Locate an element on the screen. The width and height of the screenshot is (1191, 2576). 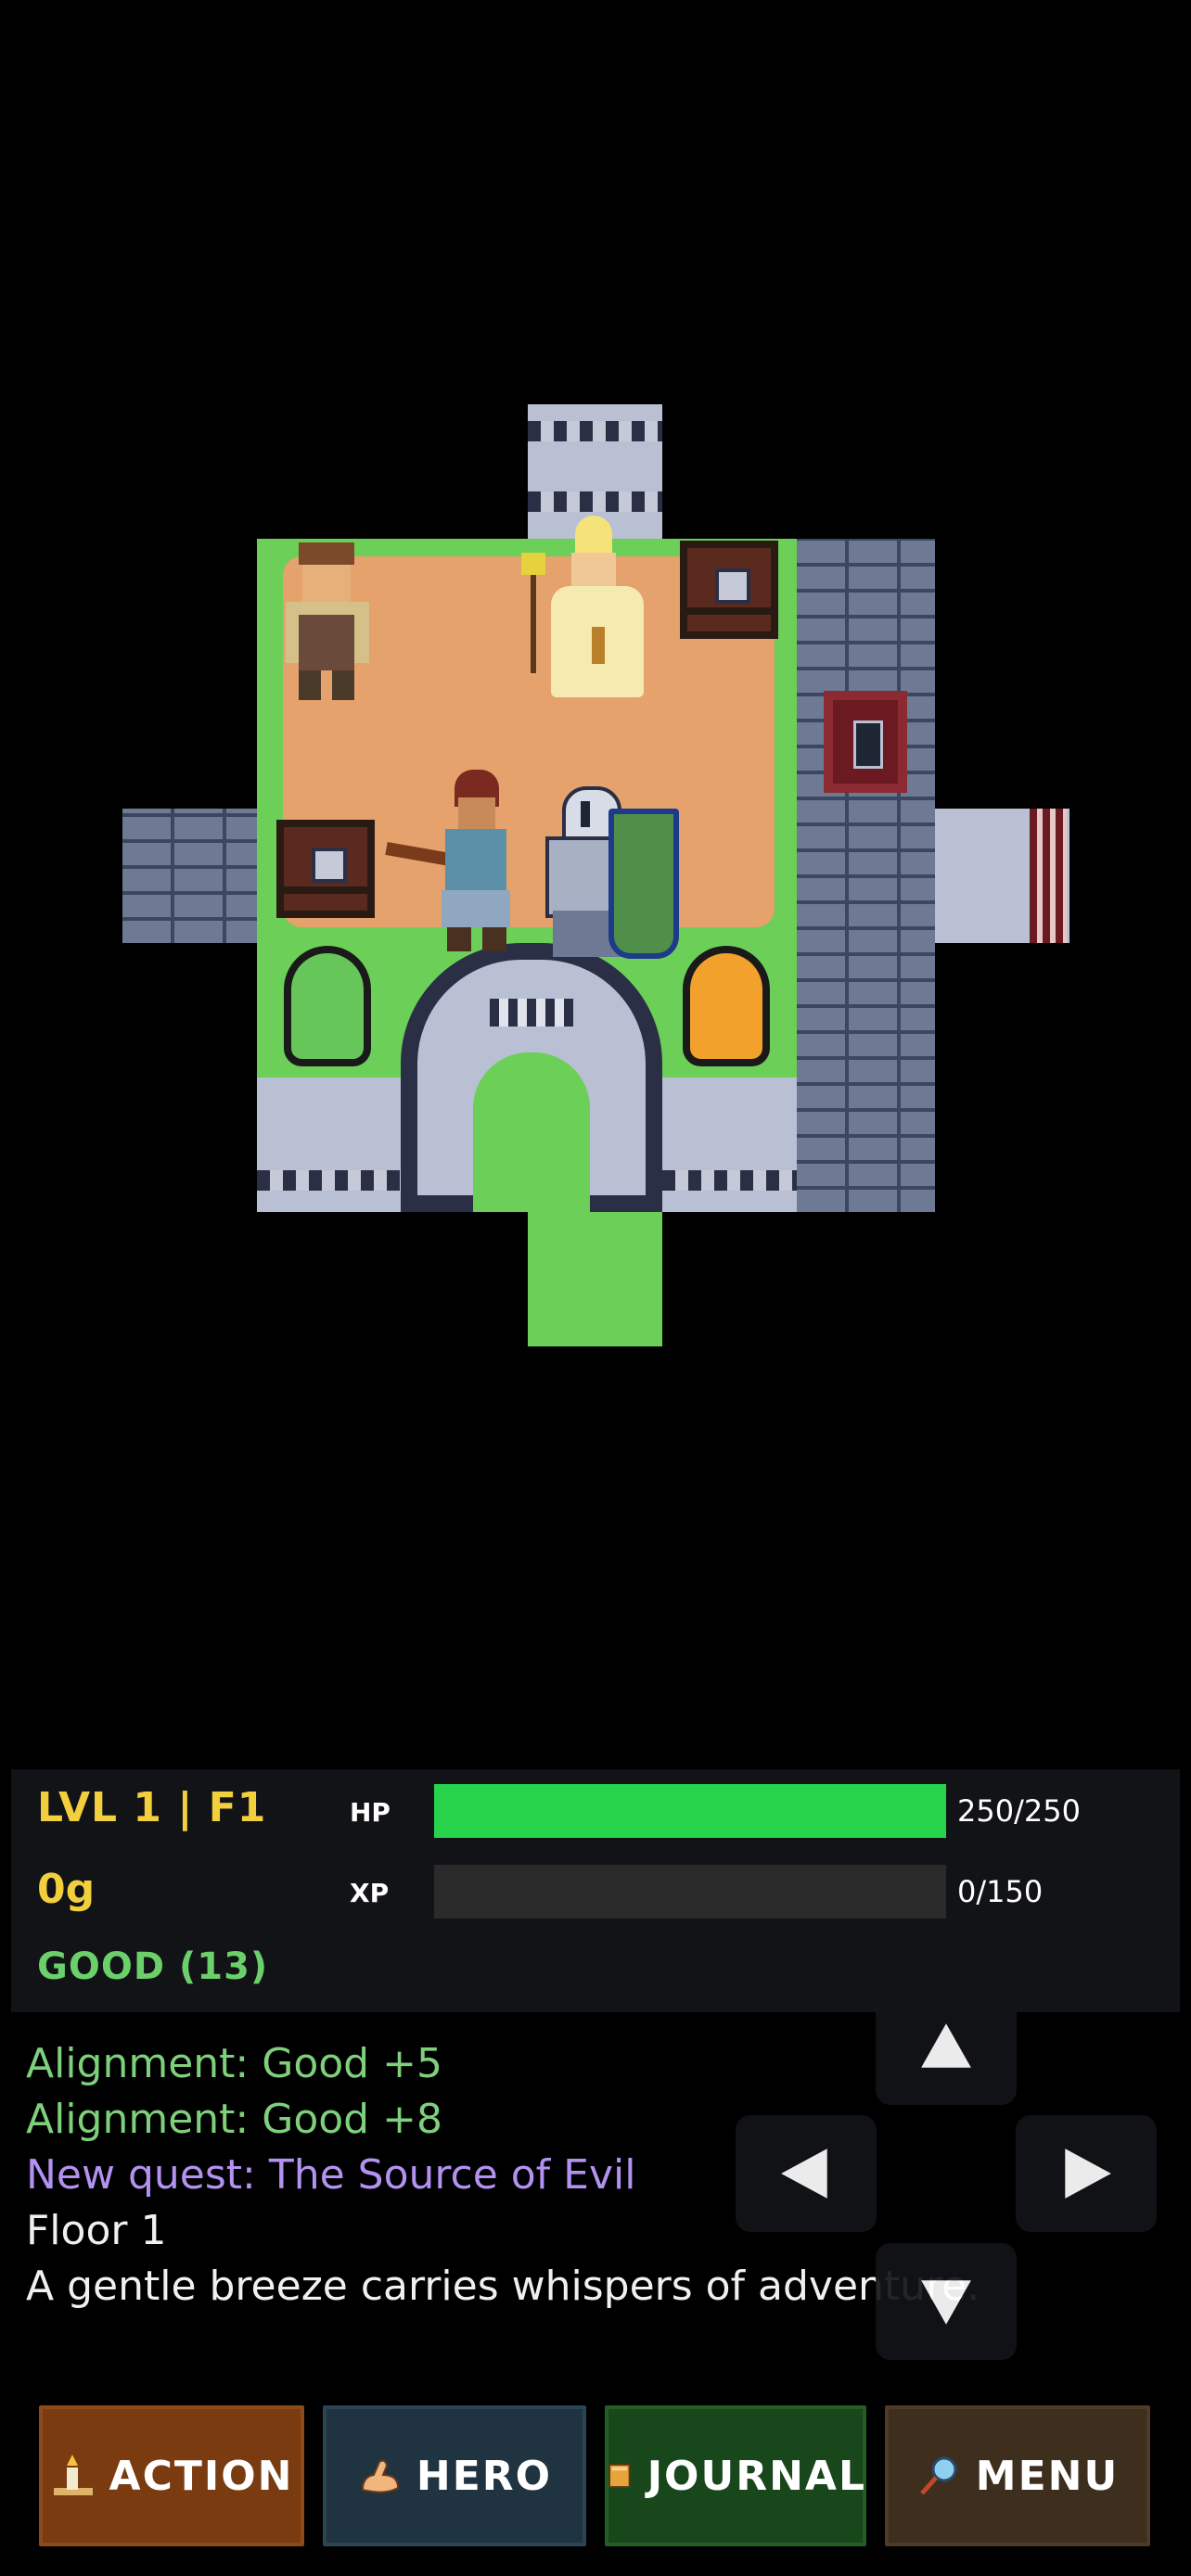
bottom-right-ledge is located at coordinates (729, 1145).